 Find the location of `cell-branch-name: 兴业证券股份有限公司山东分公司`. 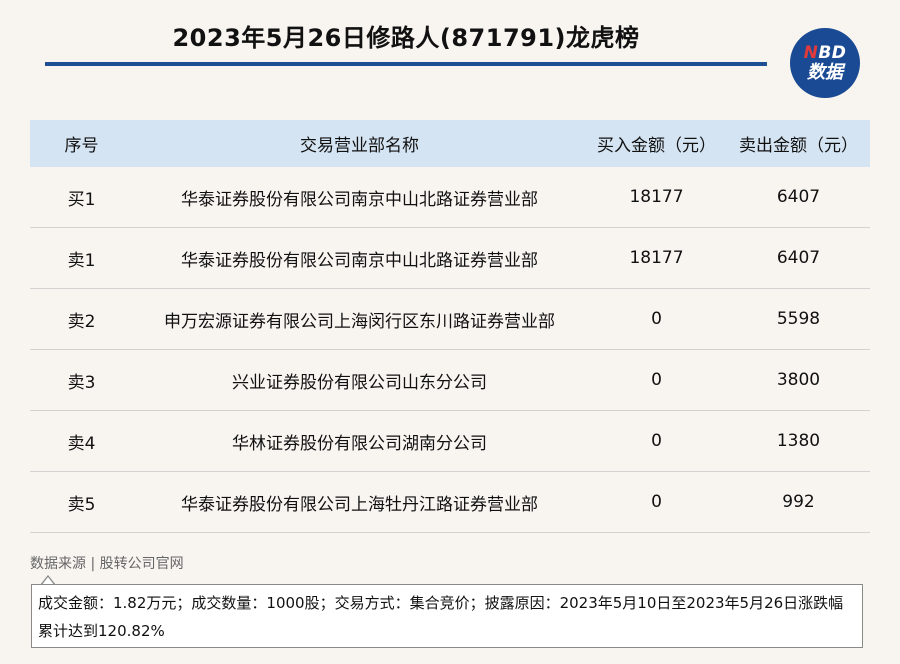

cell-branch-name: 兴业证券股份有限公司山东分公司 is located at coordinates (359, 382).